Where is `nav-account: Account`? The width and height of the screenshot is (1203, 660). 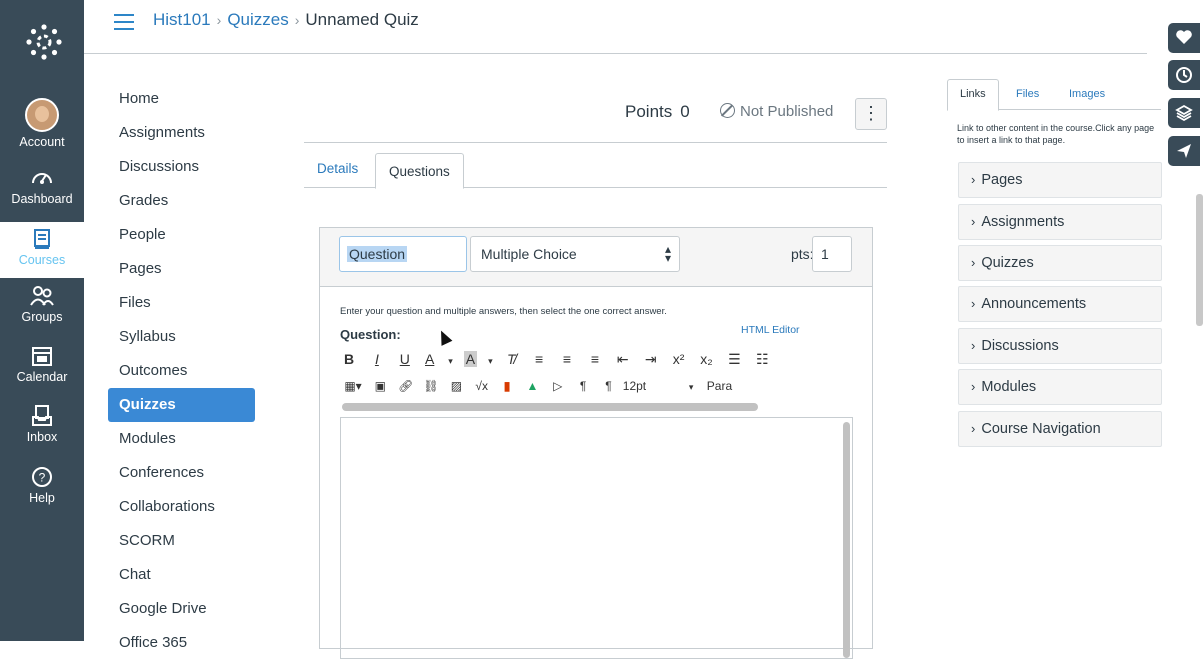 nav-account: Account is located at coordinates (42, 123).